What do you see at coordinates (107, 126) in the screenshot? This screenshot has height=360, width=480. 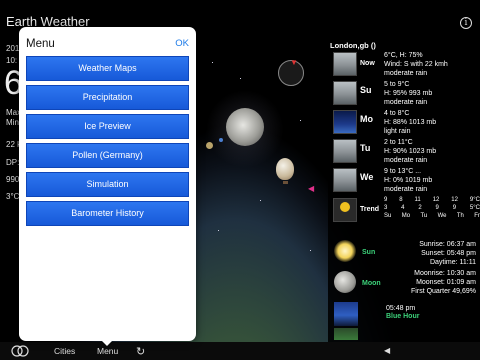 I see `ice-preview-button: Ice Preview` at bounding box center [107, 126].